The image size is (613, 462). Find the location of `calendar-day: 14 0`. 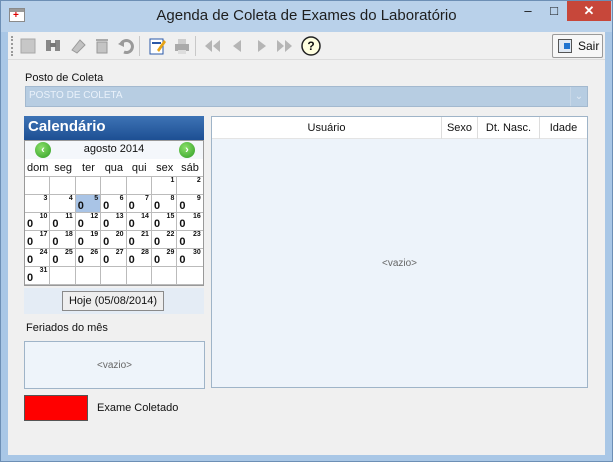

calendar-day: 14 0 is located at coordinates (139, 221).